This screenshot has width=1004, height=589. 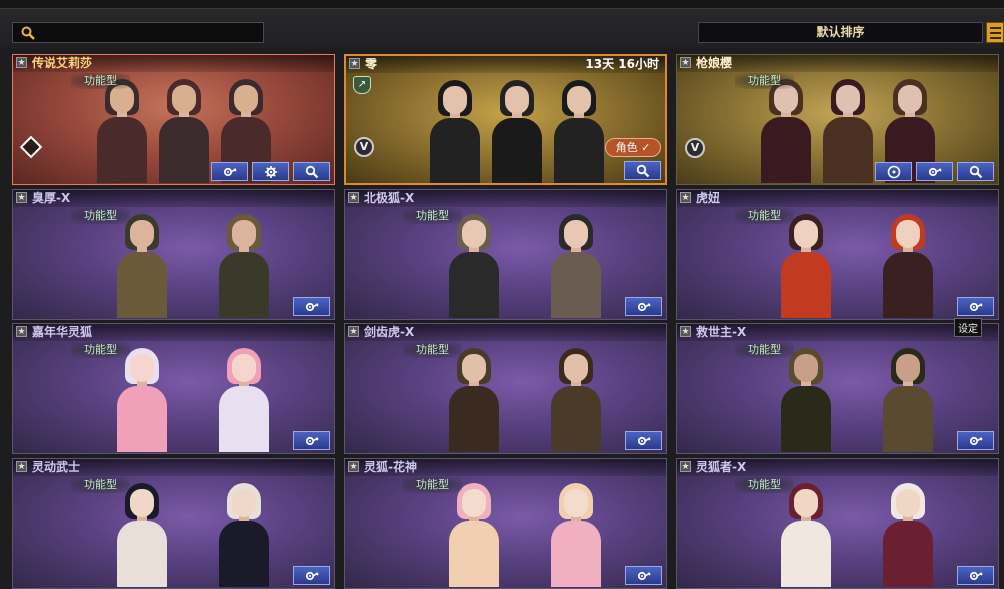 I want to click on sort-dropdown: 默认排序, so click(x=840, y=32).